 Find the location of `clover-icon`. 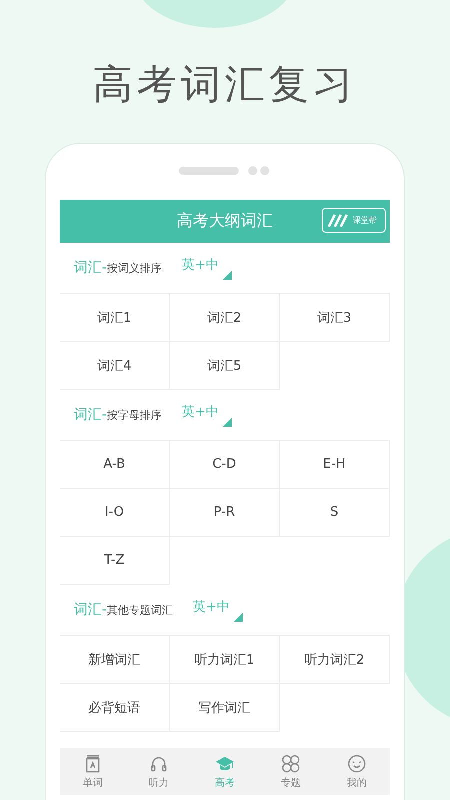

clover-icon is located at coordinates (291, 764).